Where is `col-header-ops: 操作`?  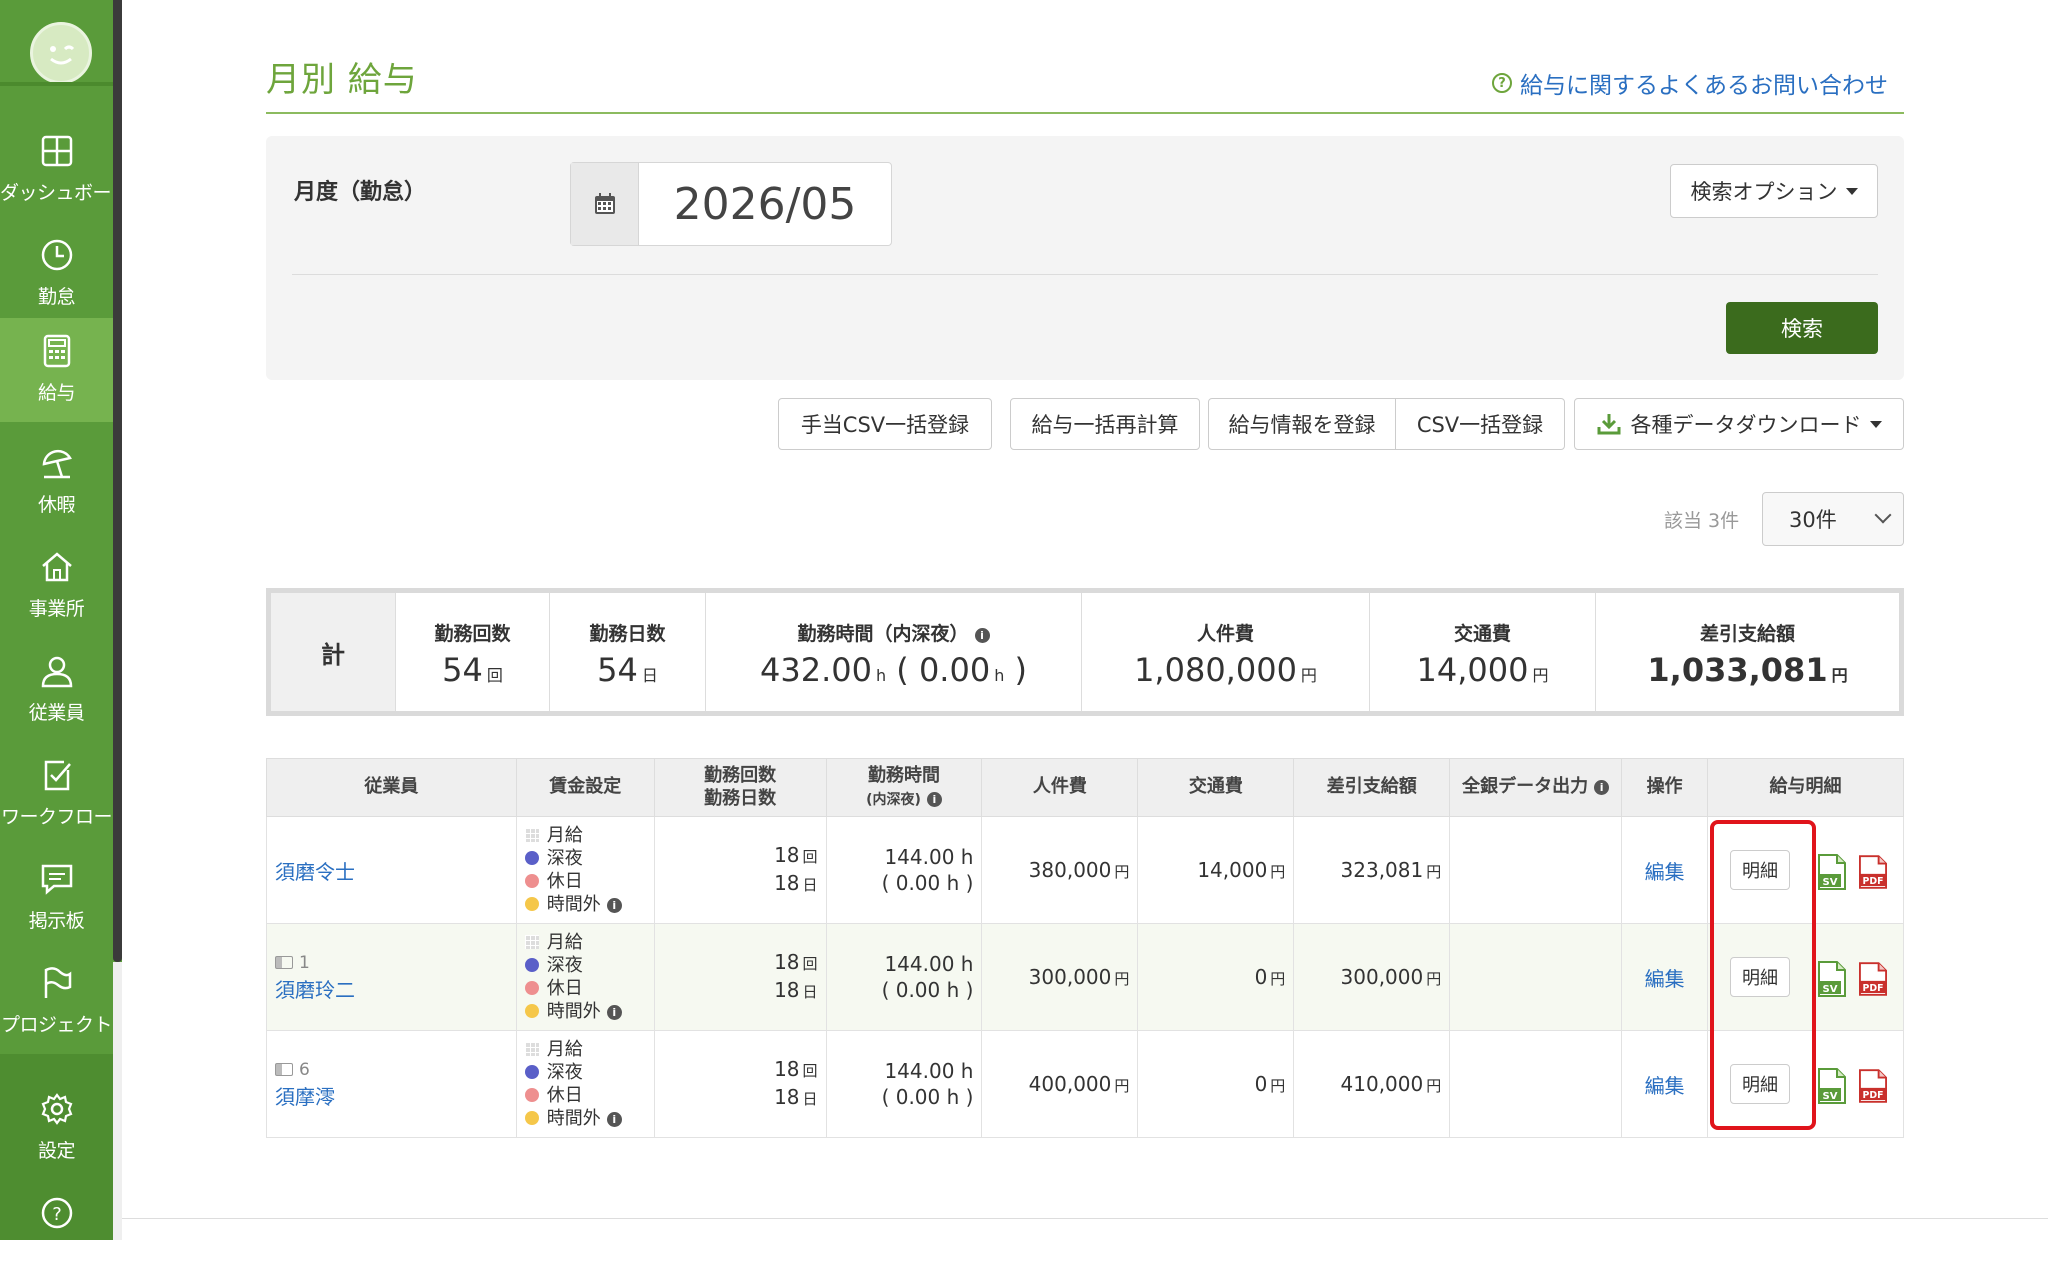 col-header-ops: 操作 is located at coordinates (1665, 787).